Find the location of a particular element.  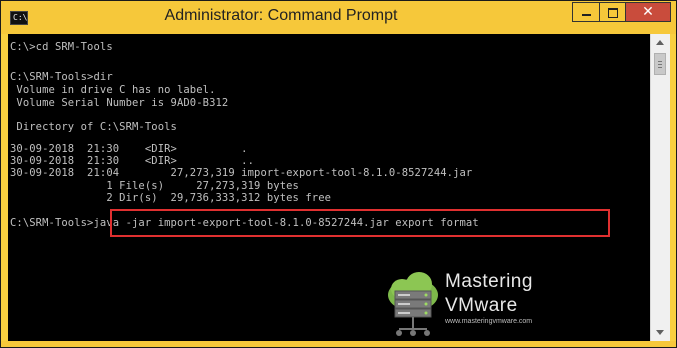

minimize-button is located at coordinates (585, 12).